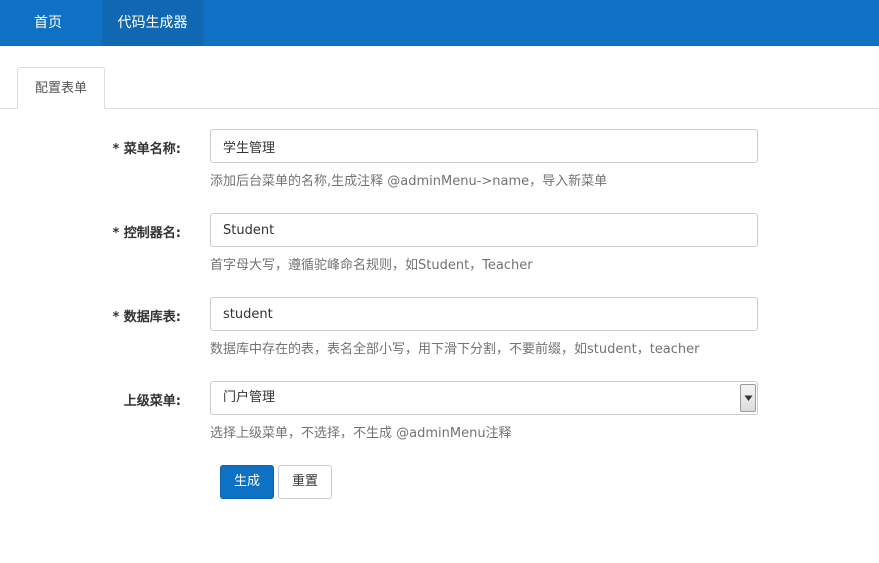 This screenshot has height=563, width=879. What do you see at coordinates (152, 23) in the screenshot?
I see `nav-item-code-generator: 代码生成器` at bounding box center [152, 23].